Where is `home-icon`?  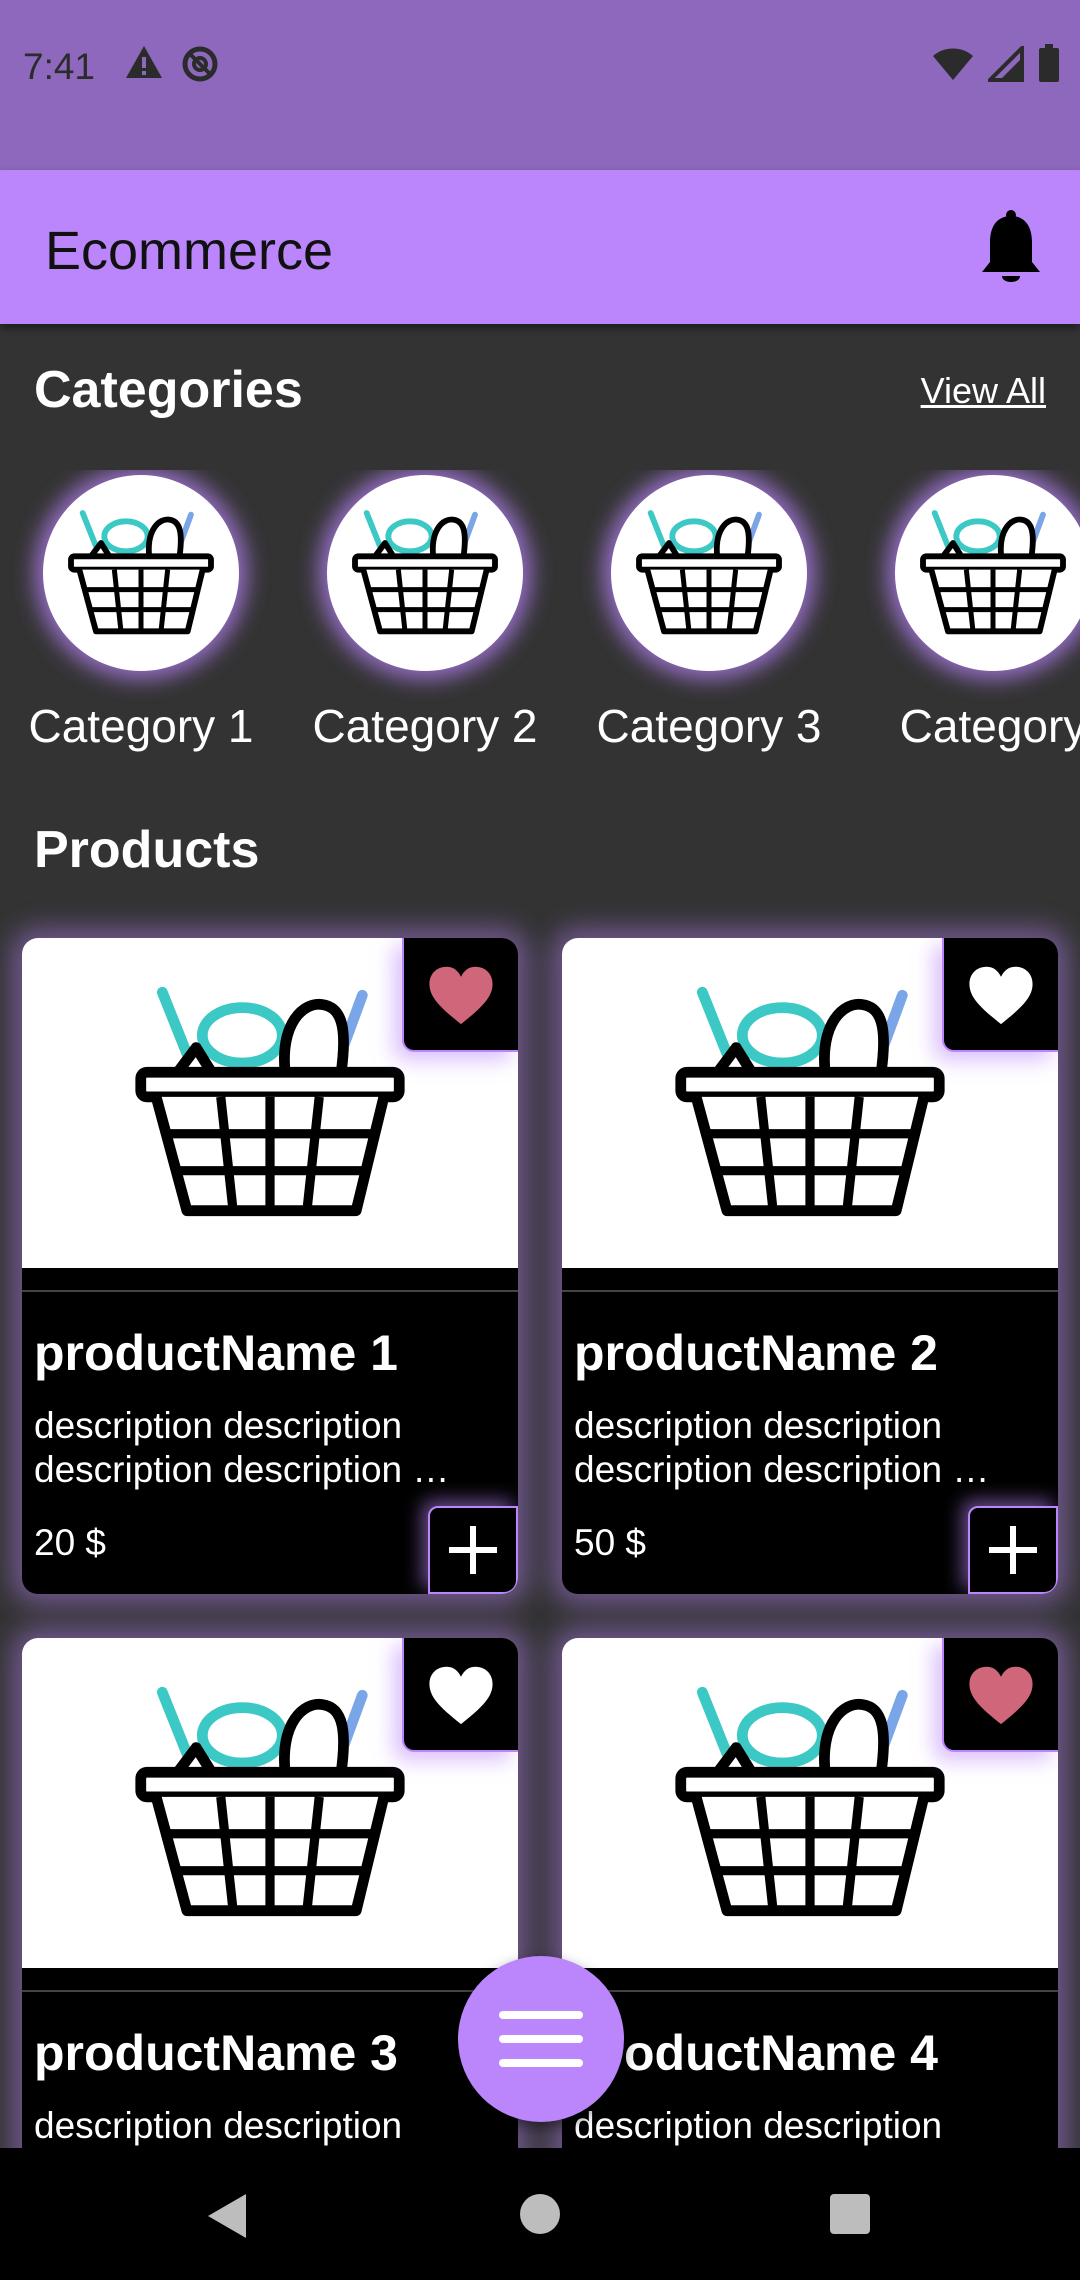
home-icon is located at coordinates (540, 2214).